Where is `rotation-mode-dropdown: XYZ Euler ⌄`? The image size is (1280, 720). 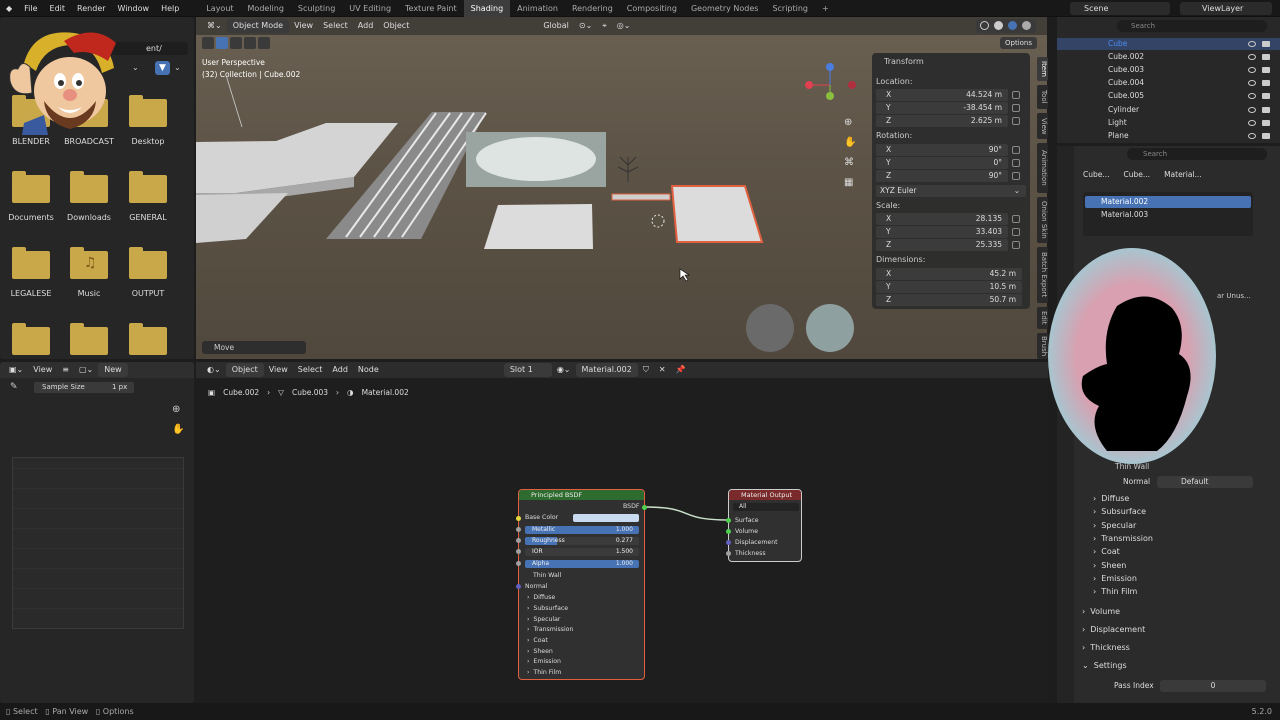
rotation-mode-dropdown: XYZ Euler ⌄ is located at coordinates (951, 191).